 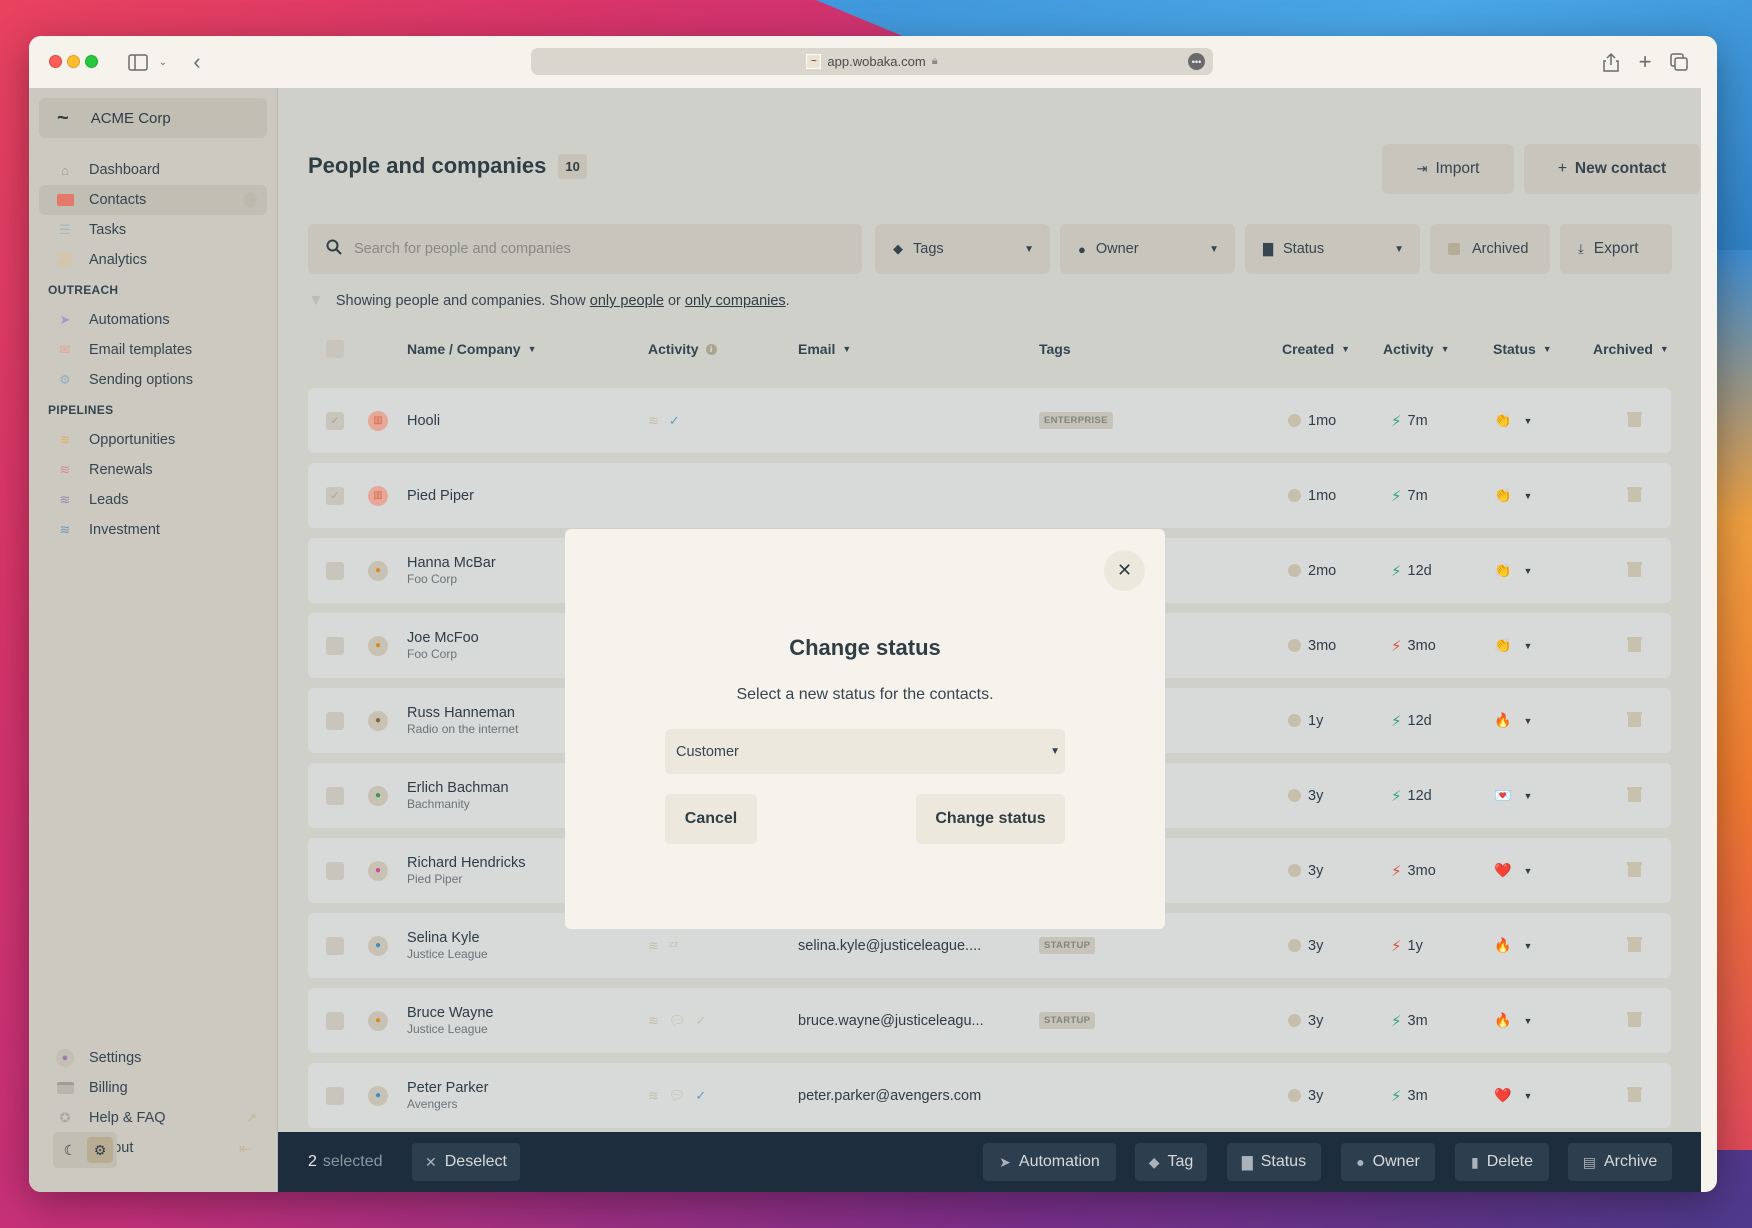 I want to click on bulk-automation-button: ➤ Automation, so click(x=1049, y=1162).